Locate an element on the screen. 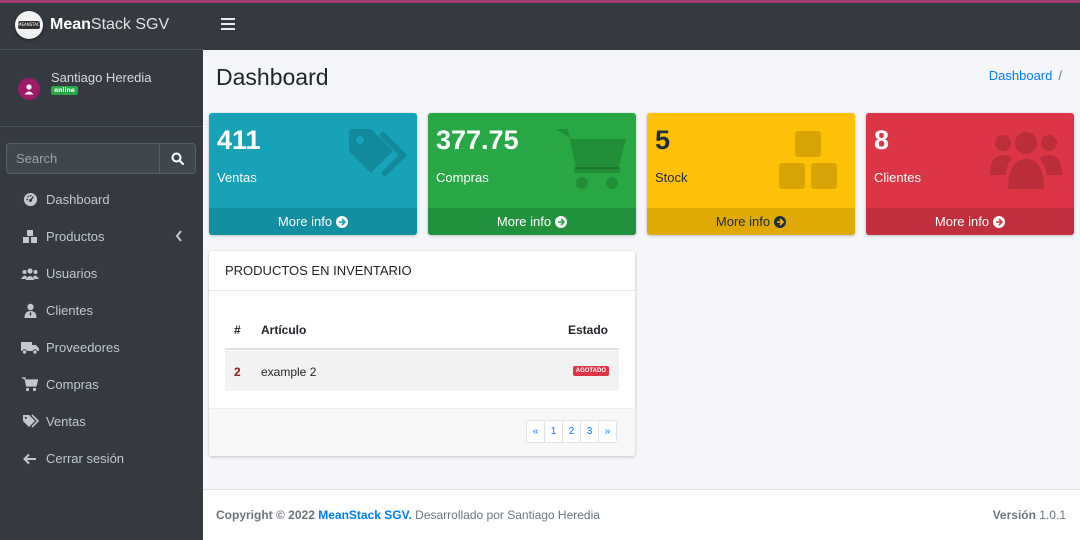 The image size is (1080, 540). small-box-ventas: 411 Ventas More info is located at coordinates (313, 174).